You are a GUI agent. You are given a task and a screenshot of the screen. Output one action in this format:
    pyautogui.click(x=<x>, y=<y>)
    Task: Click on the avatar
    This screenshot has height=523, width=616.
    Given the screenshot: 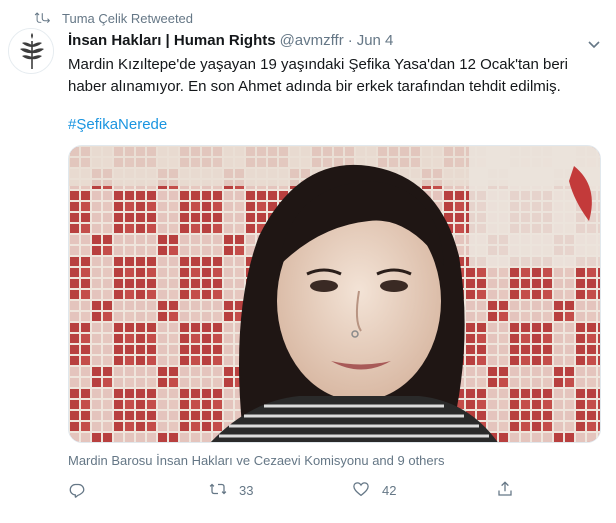 What is the action you would take?
    pyautogui.click(x=31, y=51)
    